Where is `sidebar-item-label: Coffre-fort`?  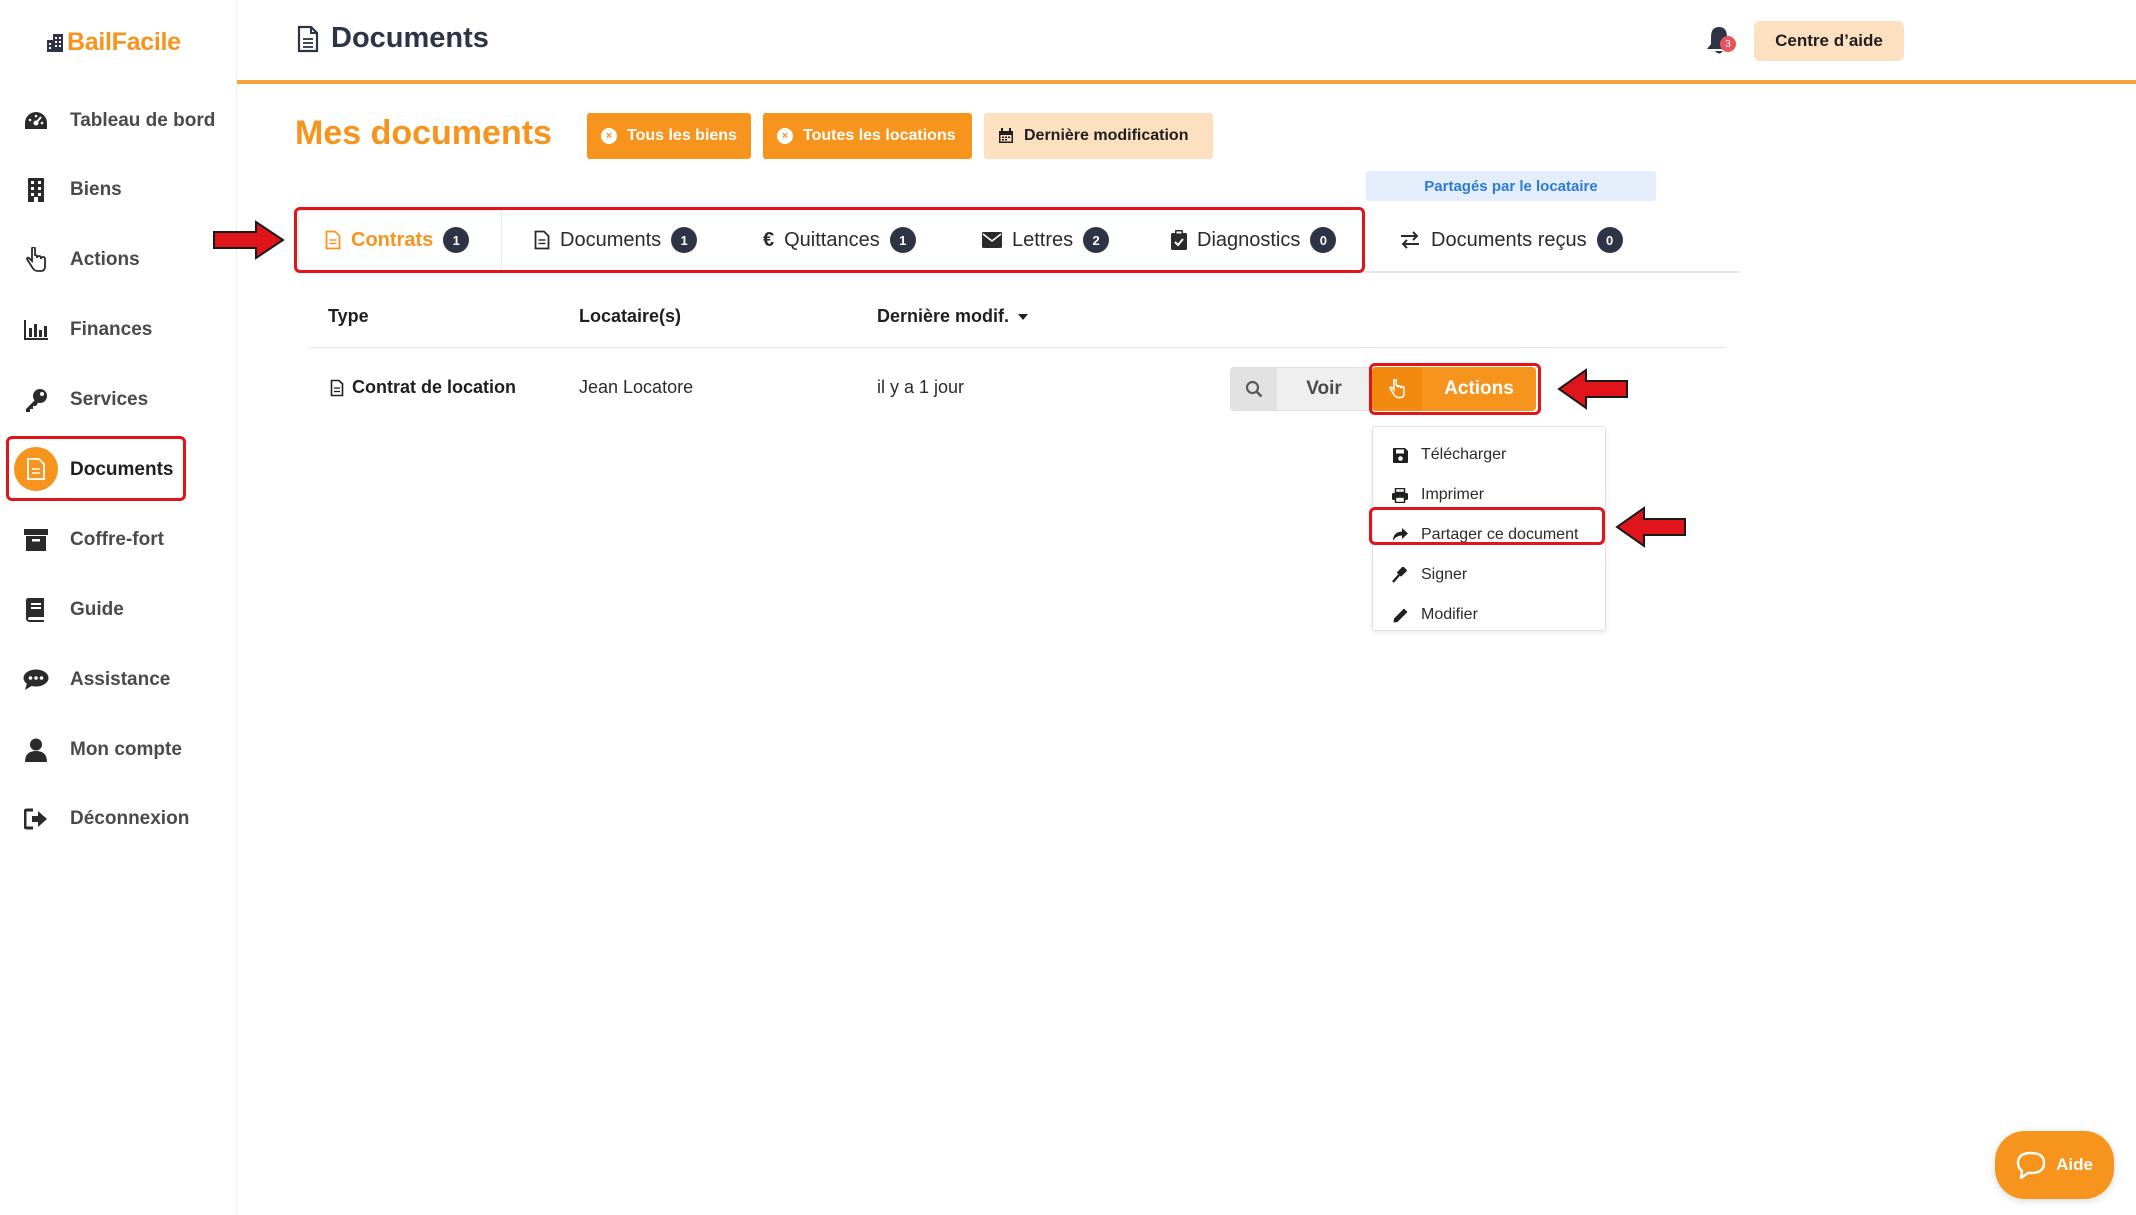 sidebar-item-label: Coffre-fort is located at coordinates (117, 539).